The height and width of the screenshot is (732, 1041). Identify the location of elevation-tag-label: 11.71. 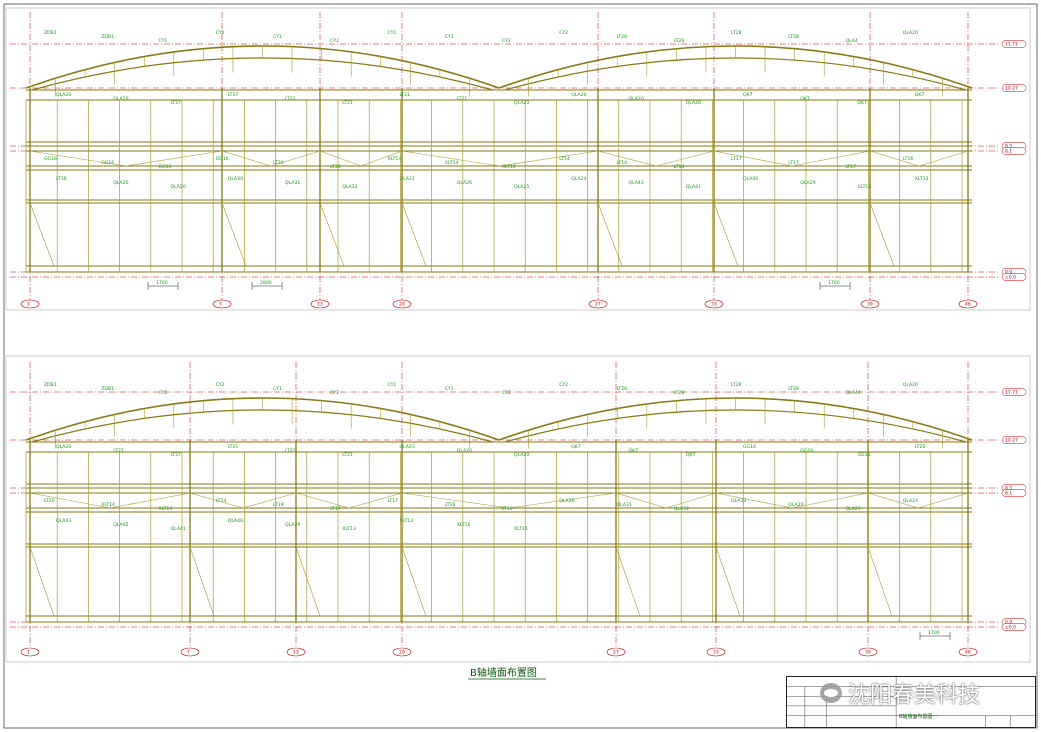
(1011, 45).